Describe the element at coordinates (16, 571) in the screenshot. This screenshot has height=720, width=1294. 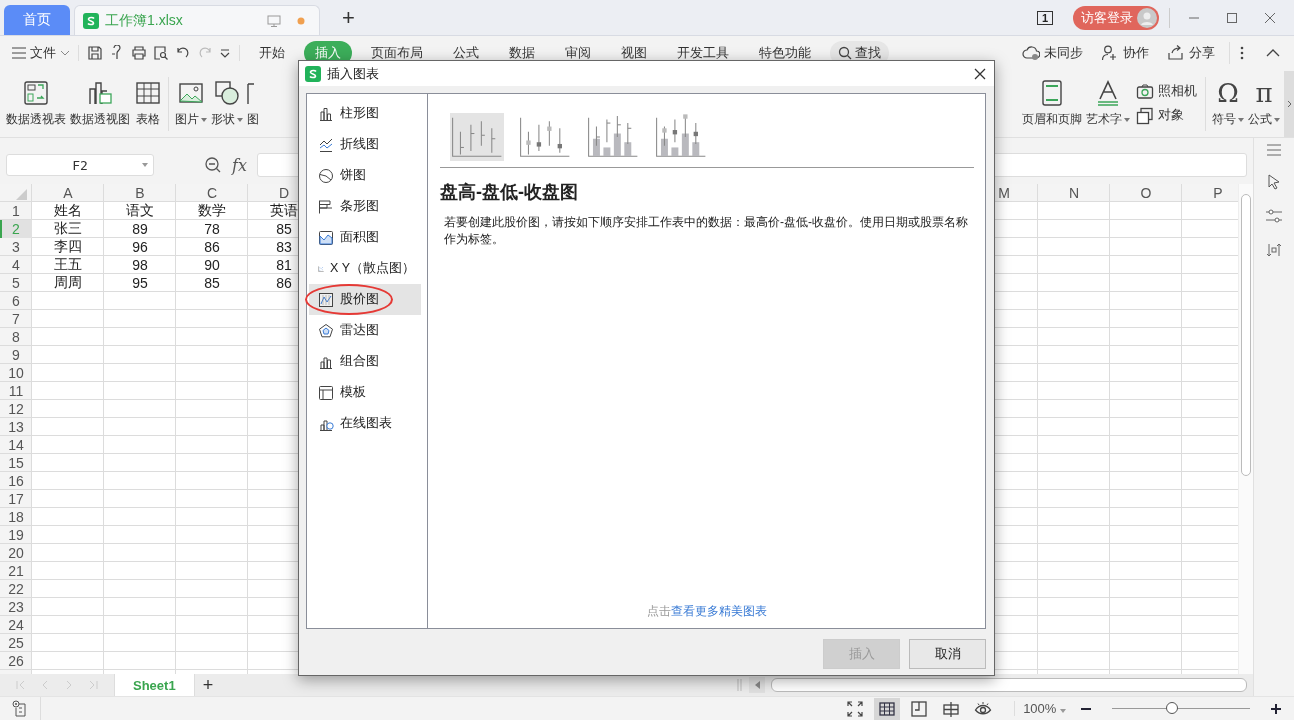
I see `row-header: 21` at that location.